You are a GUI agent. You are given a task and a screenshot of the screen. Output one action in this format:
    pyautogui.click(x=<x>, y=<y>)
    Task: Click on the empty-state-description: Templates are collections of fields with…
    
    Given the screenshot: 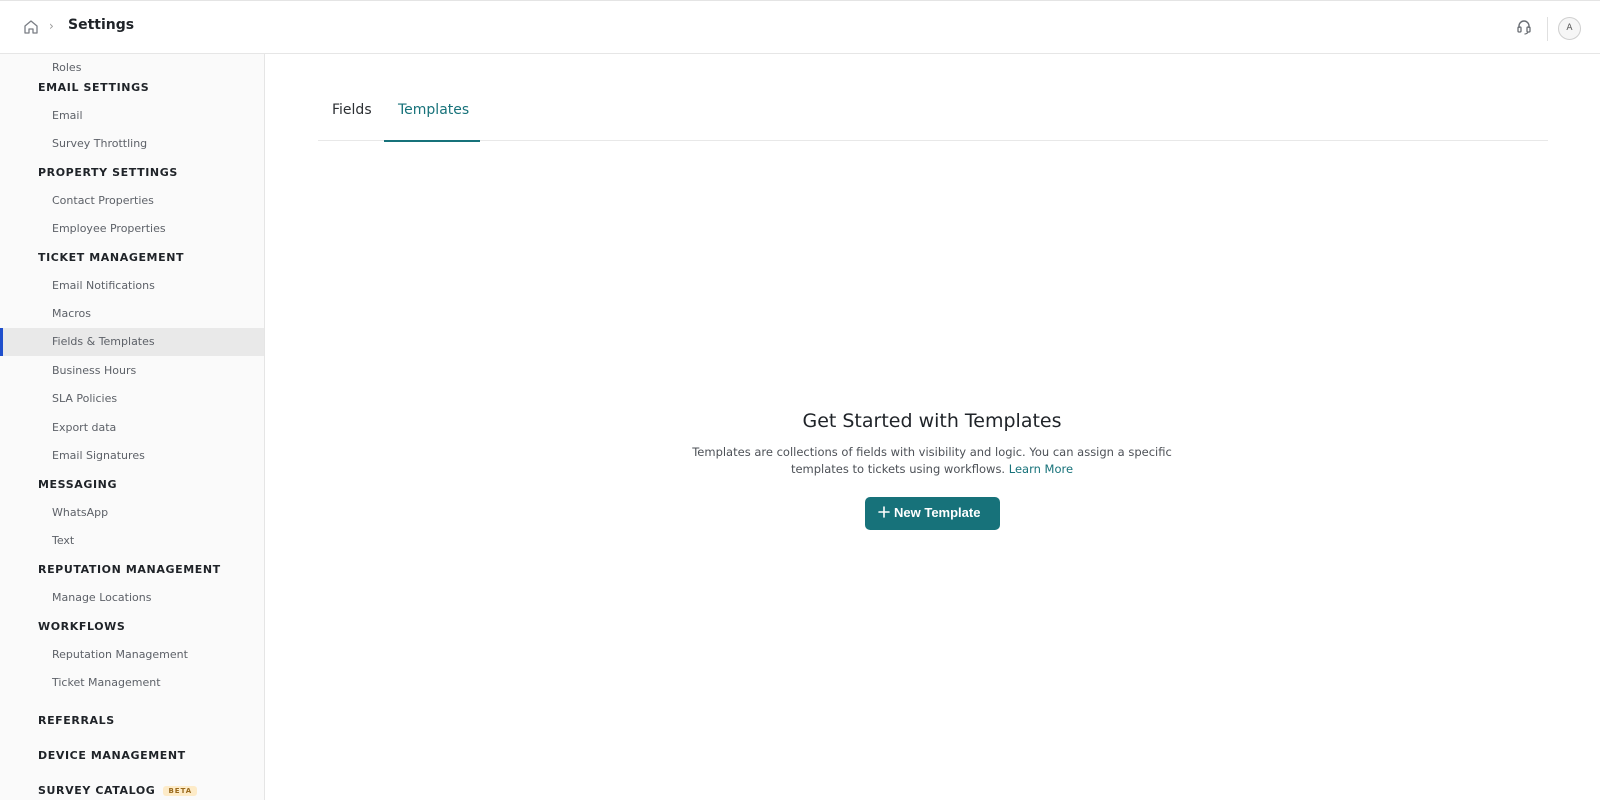 What is the action you would take?
    pyautogui.click(x=932, y=461)
    